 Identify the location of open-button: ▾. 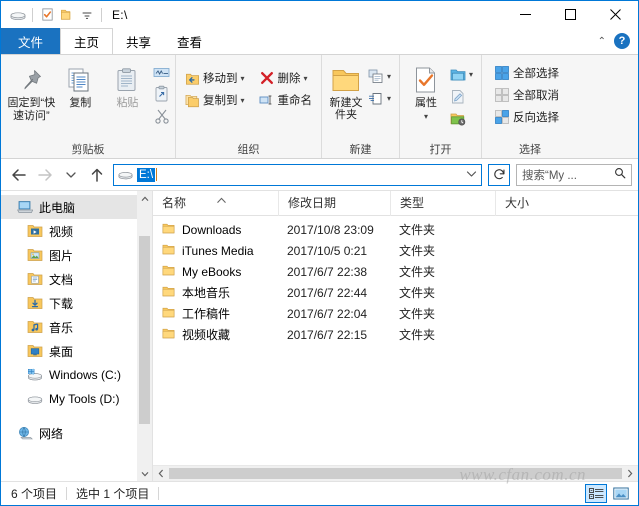
(461, 74).